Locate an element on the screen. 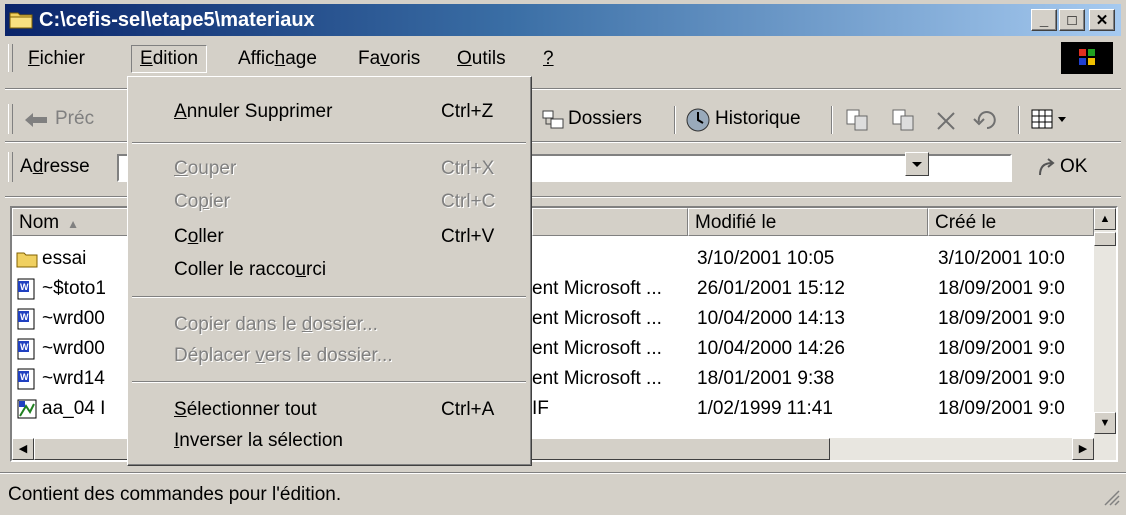 This screenshot has height=515, width=1126. menu-affichage: Affichage is located at coordinates (277, 59).